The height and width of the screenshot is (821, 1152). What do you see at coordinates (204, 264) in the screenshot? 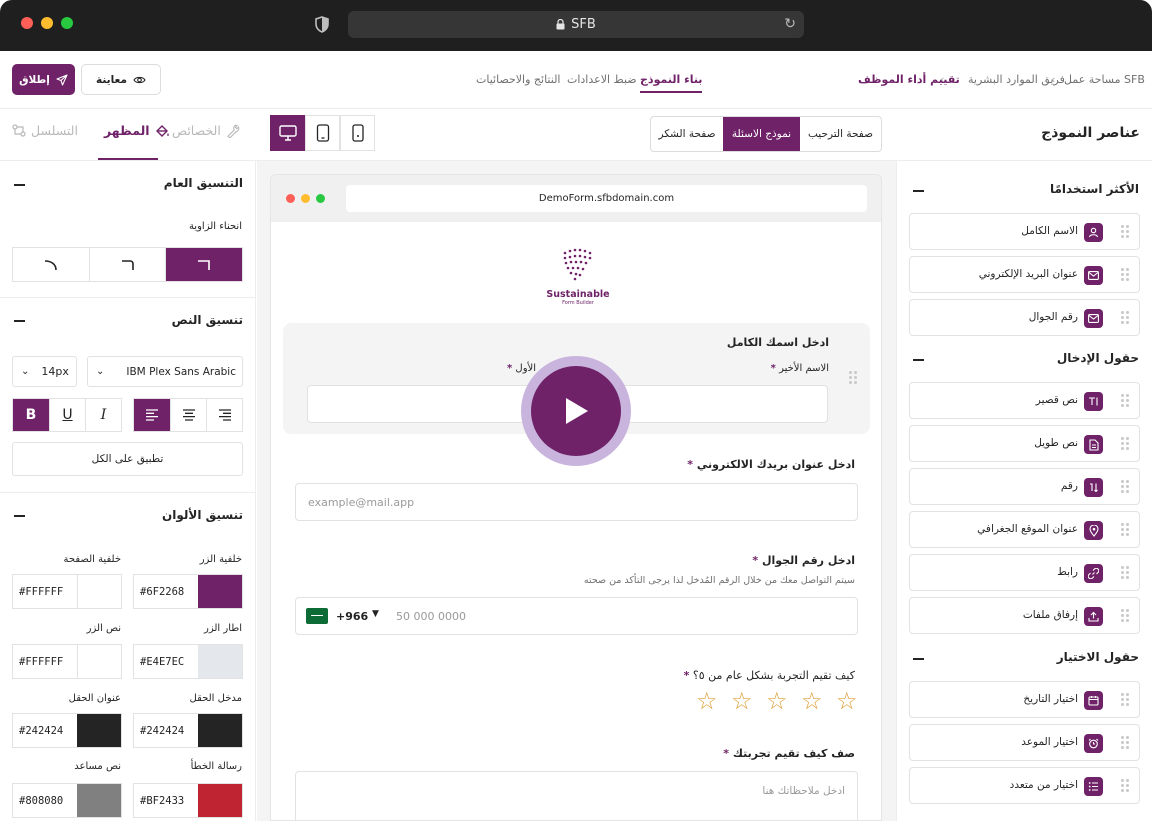
I see `corner-square-option` at bounding box center [204, 264].